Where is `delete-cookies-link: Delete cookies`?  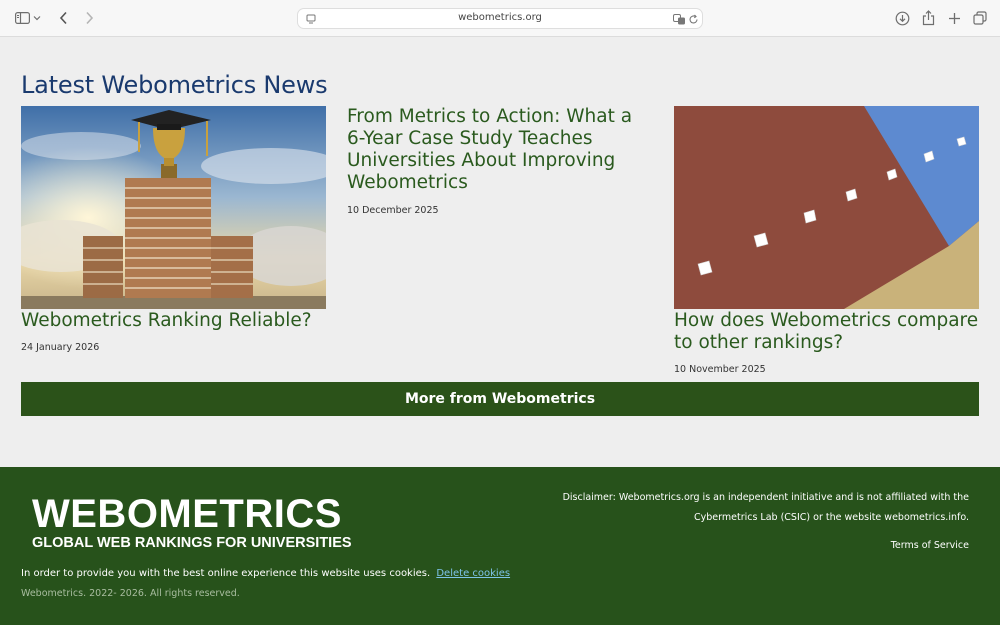
delete-cookies-link: Delete cookies is located at coordinates (473, 573).